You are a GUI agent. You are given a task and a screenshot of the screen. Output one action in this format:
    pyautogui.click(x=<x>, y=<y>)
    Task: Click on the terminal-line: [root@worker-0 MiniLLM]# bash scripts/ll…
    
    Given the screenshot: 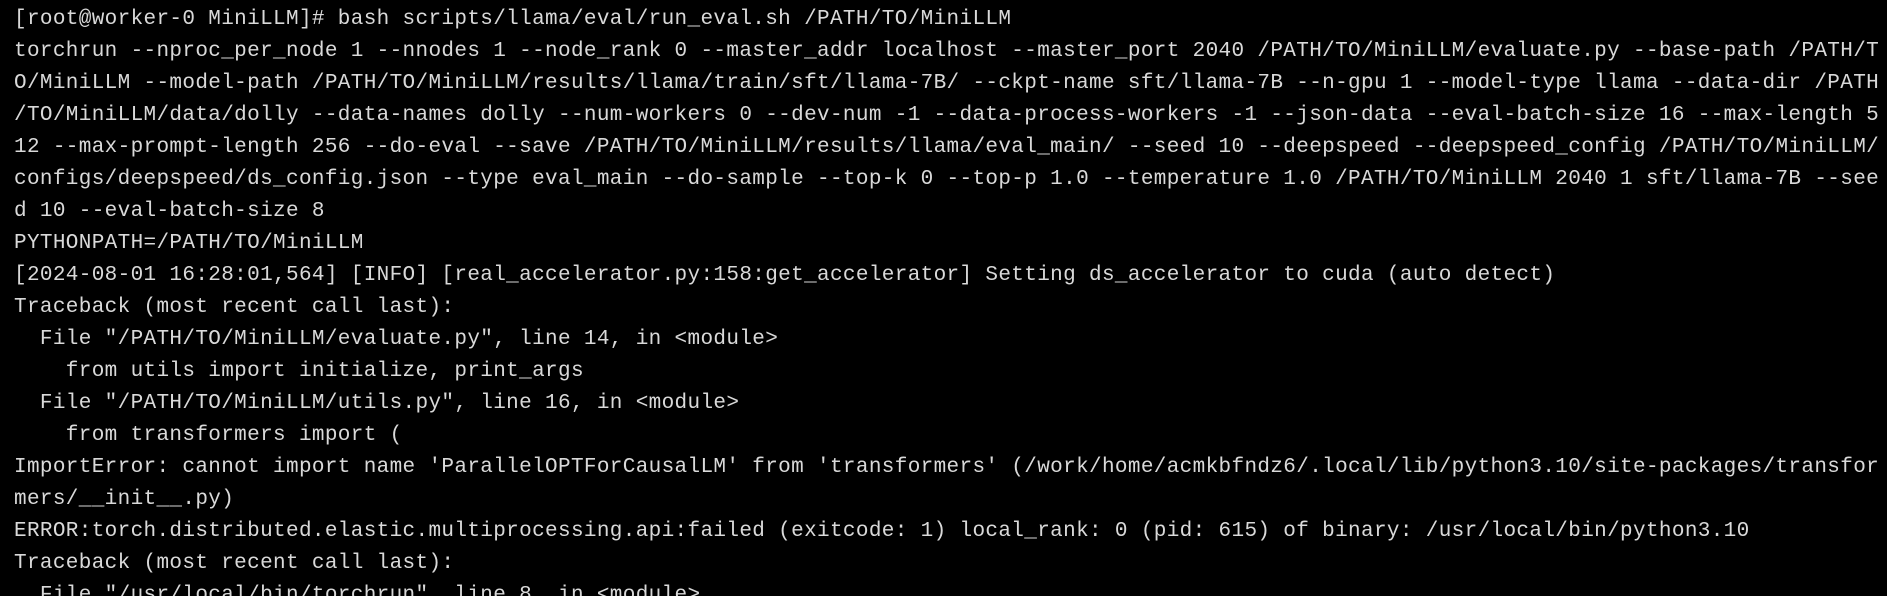 What is the action you would take?
    pyautogui.click(x=513, y=19)
    